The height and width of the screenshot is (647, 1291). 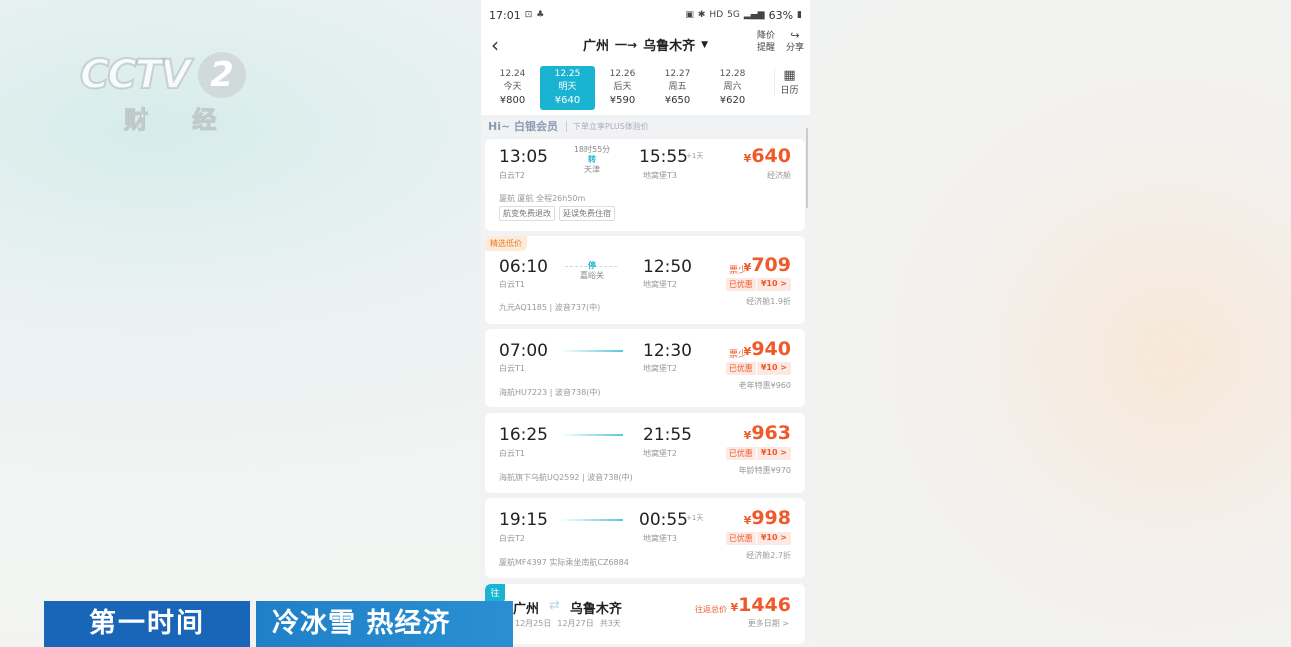 What do you see at coordinates (523, 435) in the screenshot?
I see `departure-time: 16:25` at bounding box center [523, 435].